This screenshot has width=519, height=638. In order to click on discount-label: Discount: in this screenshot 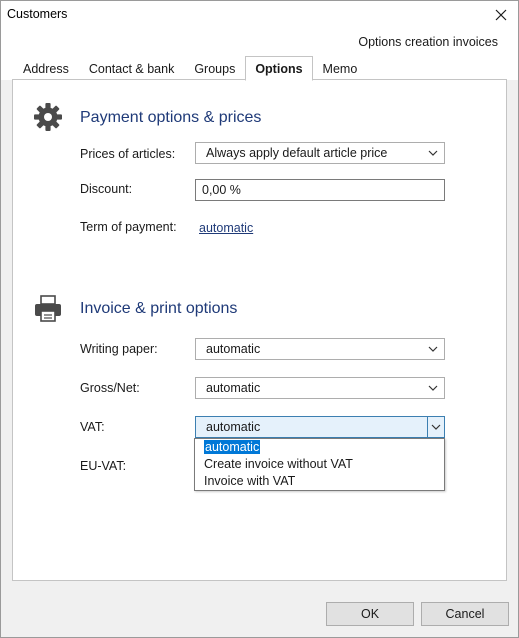, I will do `click(106, 189)`.